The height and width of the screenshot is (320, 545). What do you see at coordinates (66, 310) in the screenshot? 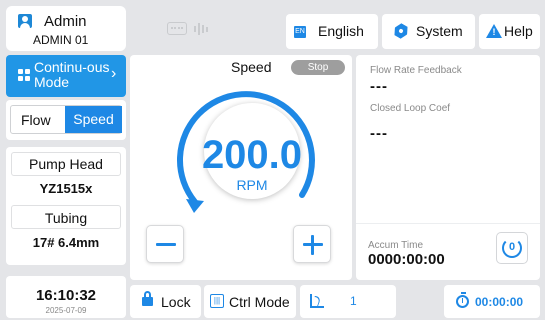
I see `clock-date: 2025-07-09` at bounding box center [66, 310].